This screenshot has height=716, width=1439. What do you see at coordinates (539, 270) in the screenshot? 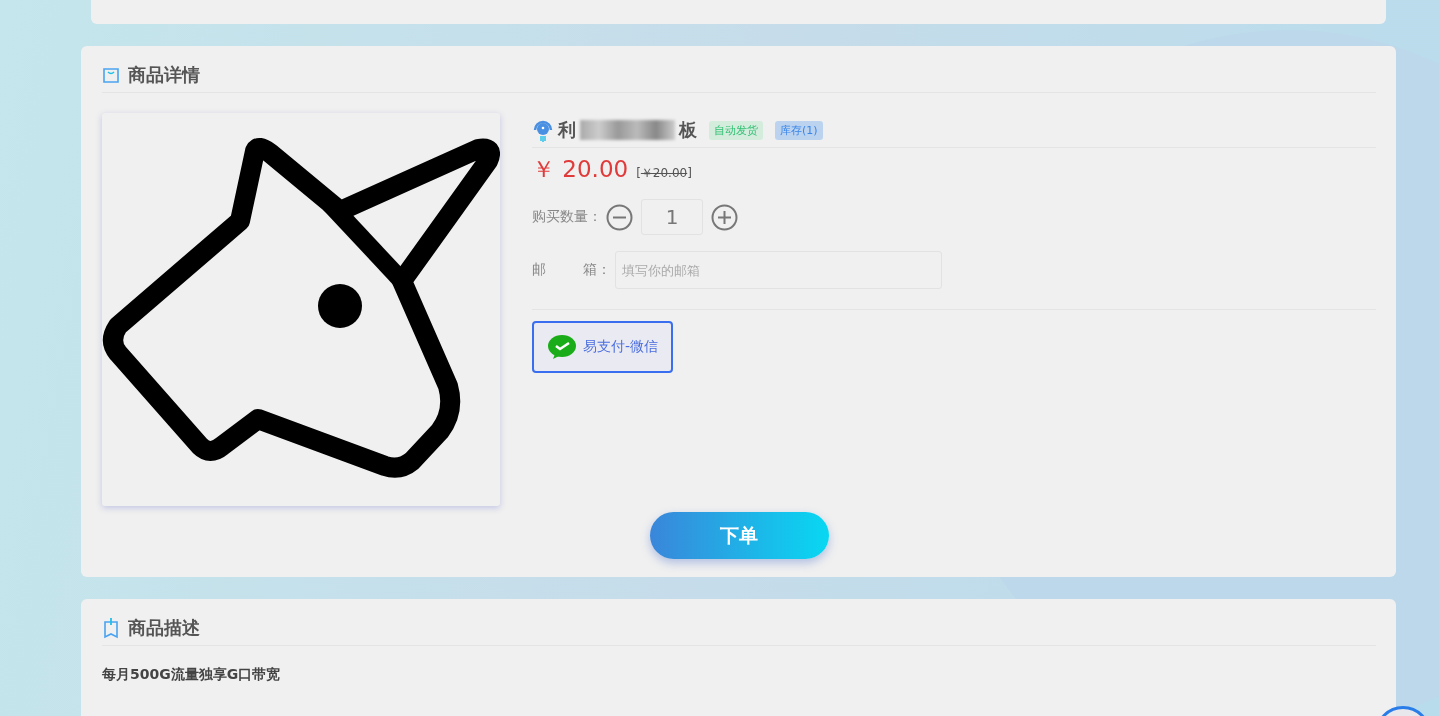
I see `email-label: 邮` at bounding box center [539, 270].